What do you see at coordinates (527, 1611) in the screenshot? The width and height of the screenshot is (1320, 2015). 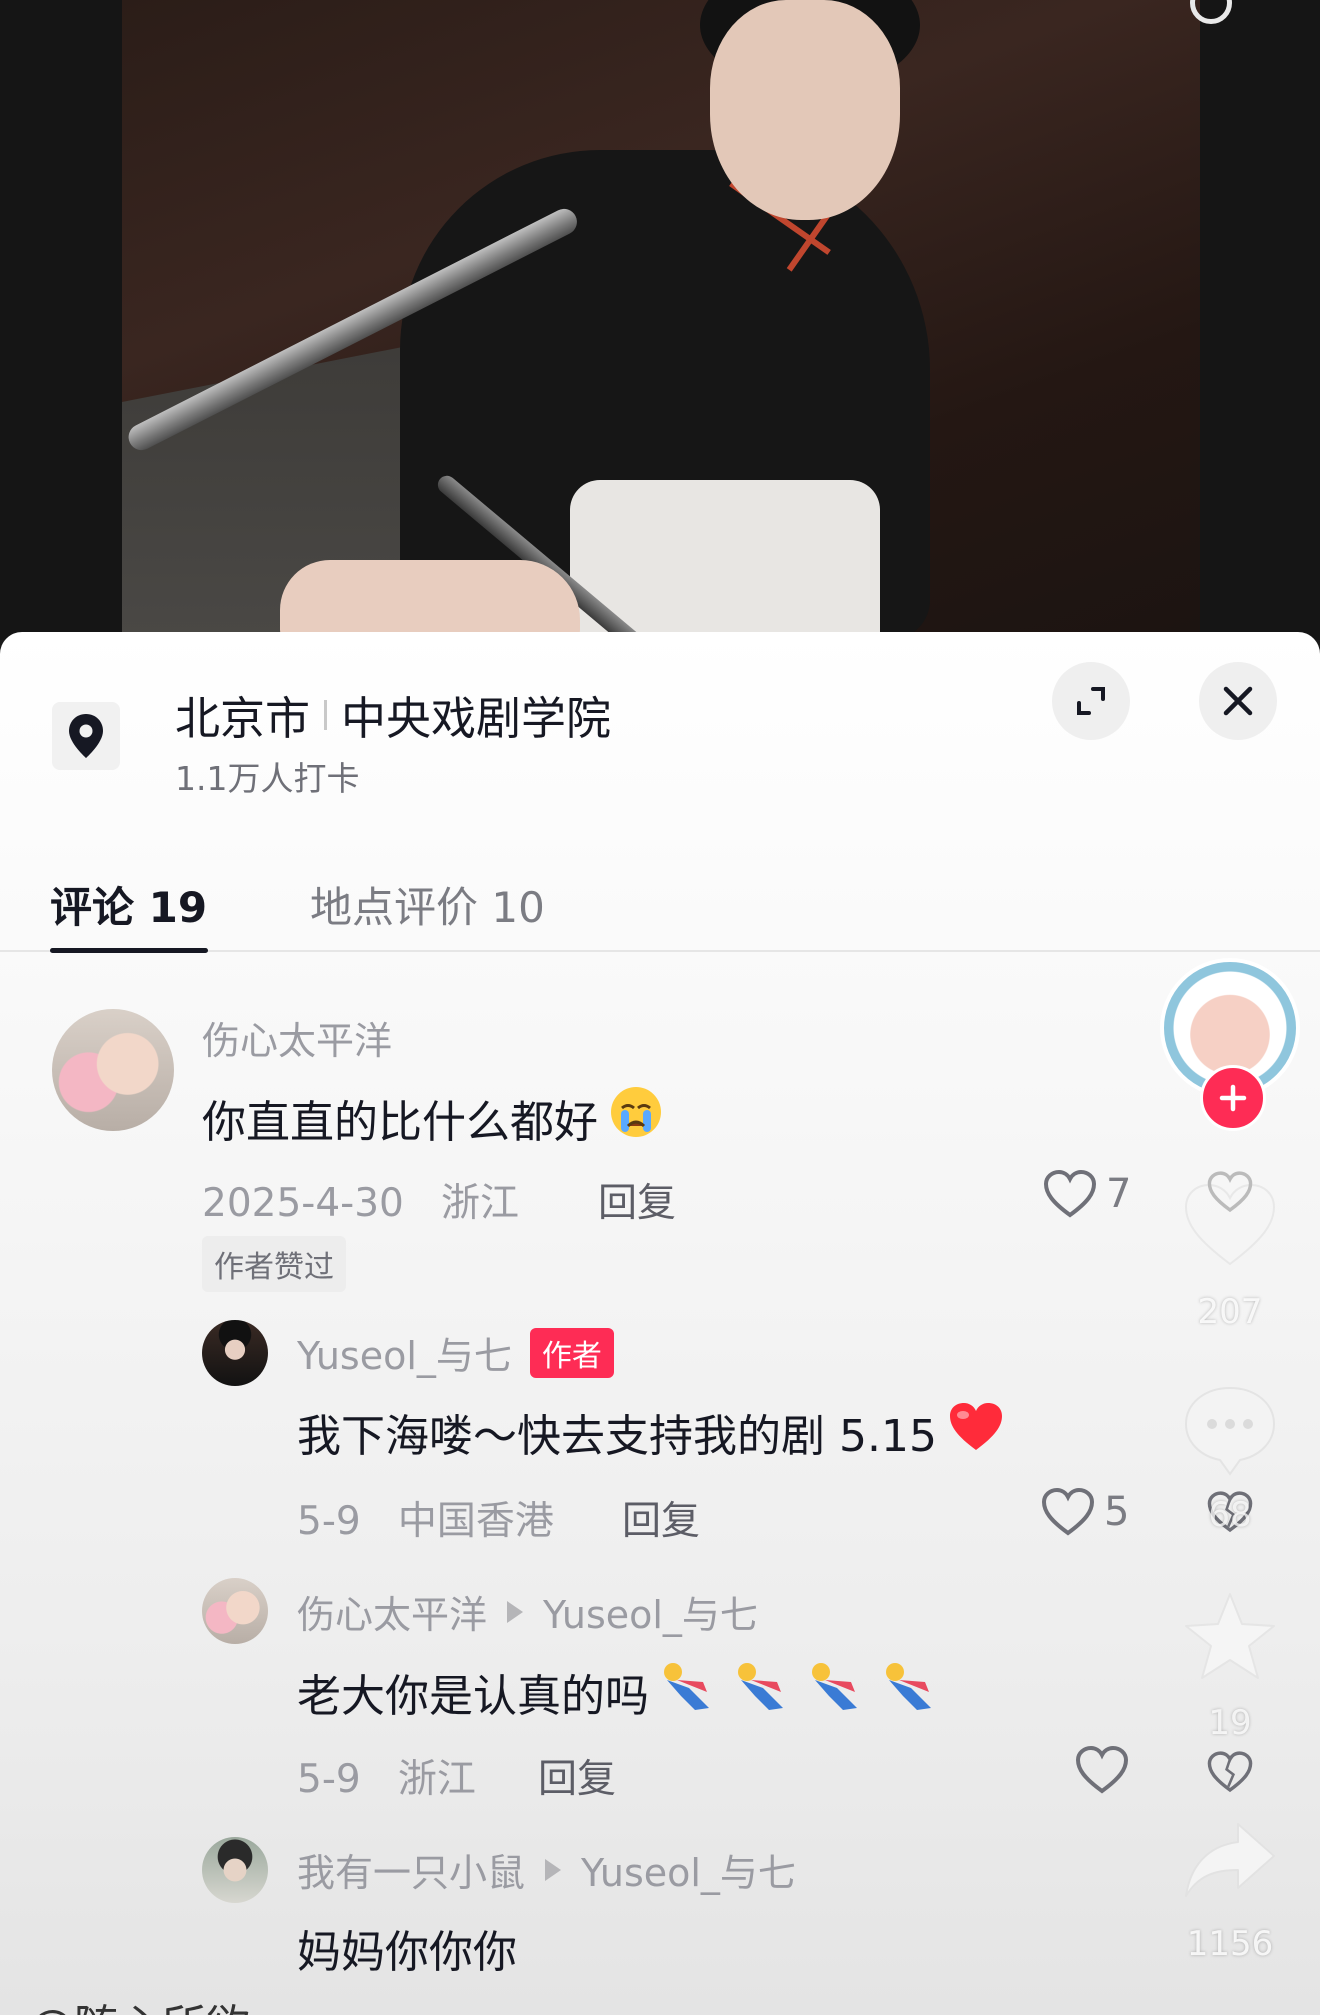 I see `comment-username-row: 伤心太平洋 Yuseol_与七` at bounding box center [527, 1611].